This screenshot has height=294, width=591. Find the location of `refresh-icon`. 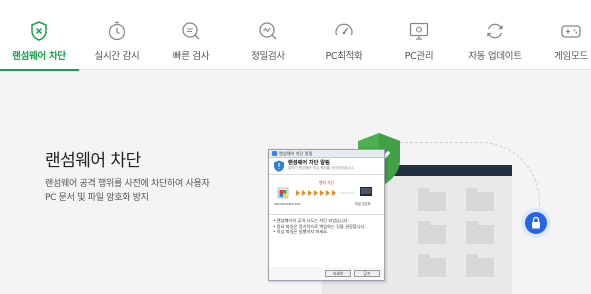

refresh-icon is located at coordinates (495, 31).